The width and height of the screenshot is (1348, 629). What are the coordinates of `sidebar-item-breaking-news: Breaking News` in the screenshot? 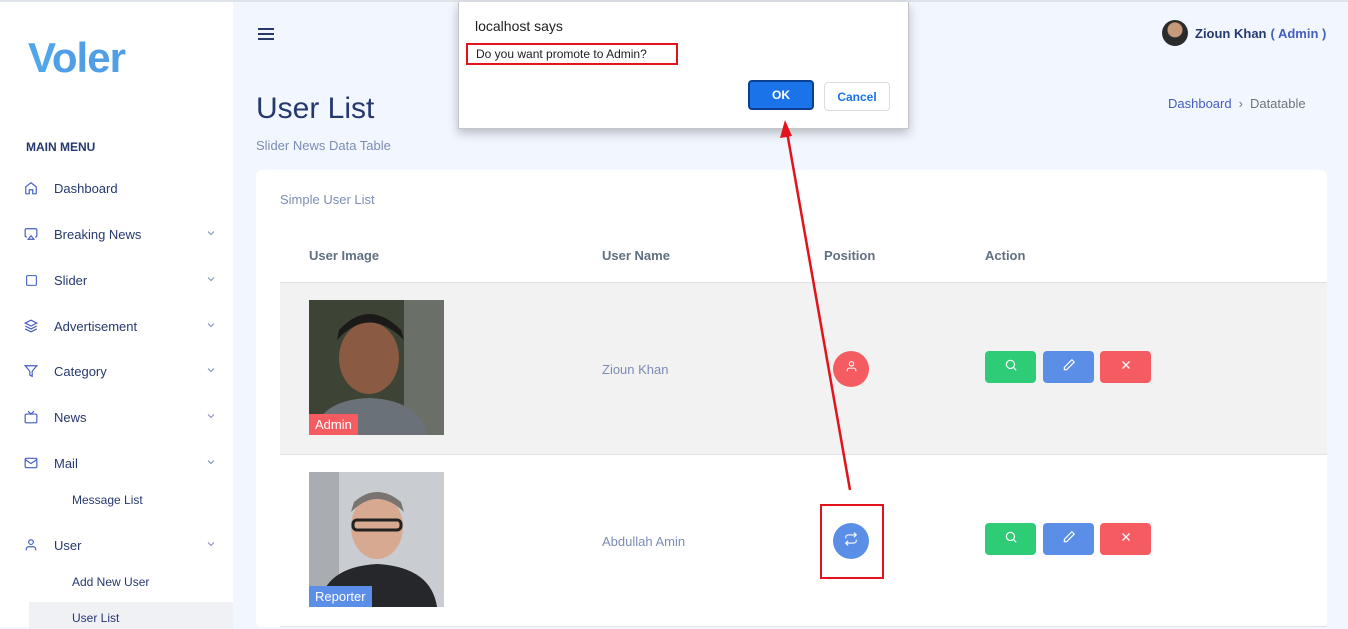 It's located at (126, 234).